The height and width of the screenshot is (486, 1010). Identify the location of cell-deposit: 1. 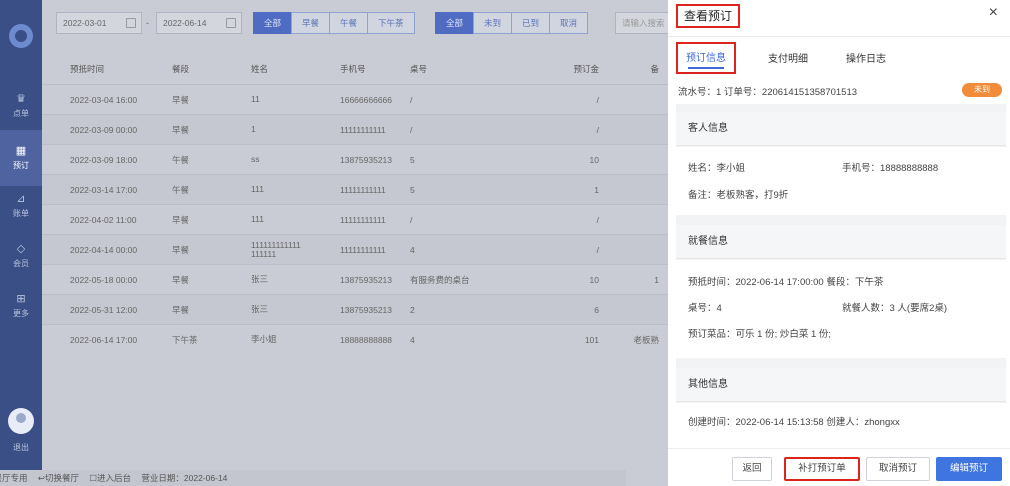
(596, 189).